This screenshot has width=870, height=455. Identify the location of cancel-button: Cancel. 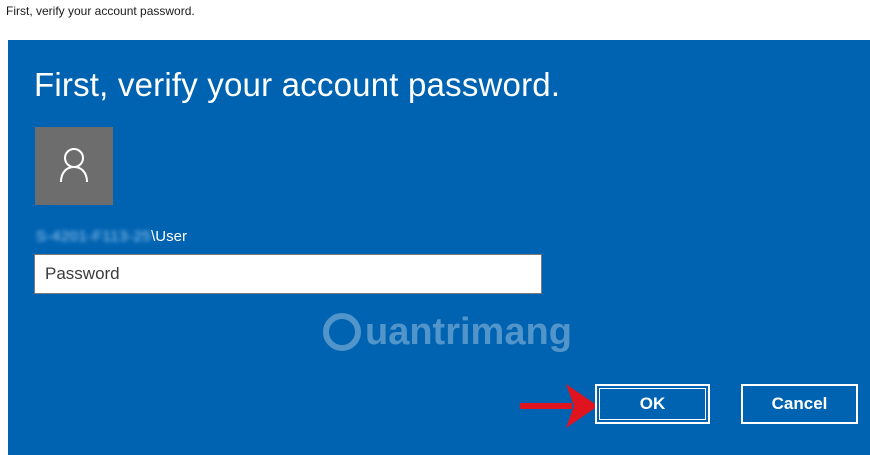
(799, 404).